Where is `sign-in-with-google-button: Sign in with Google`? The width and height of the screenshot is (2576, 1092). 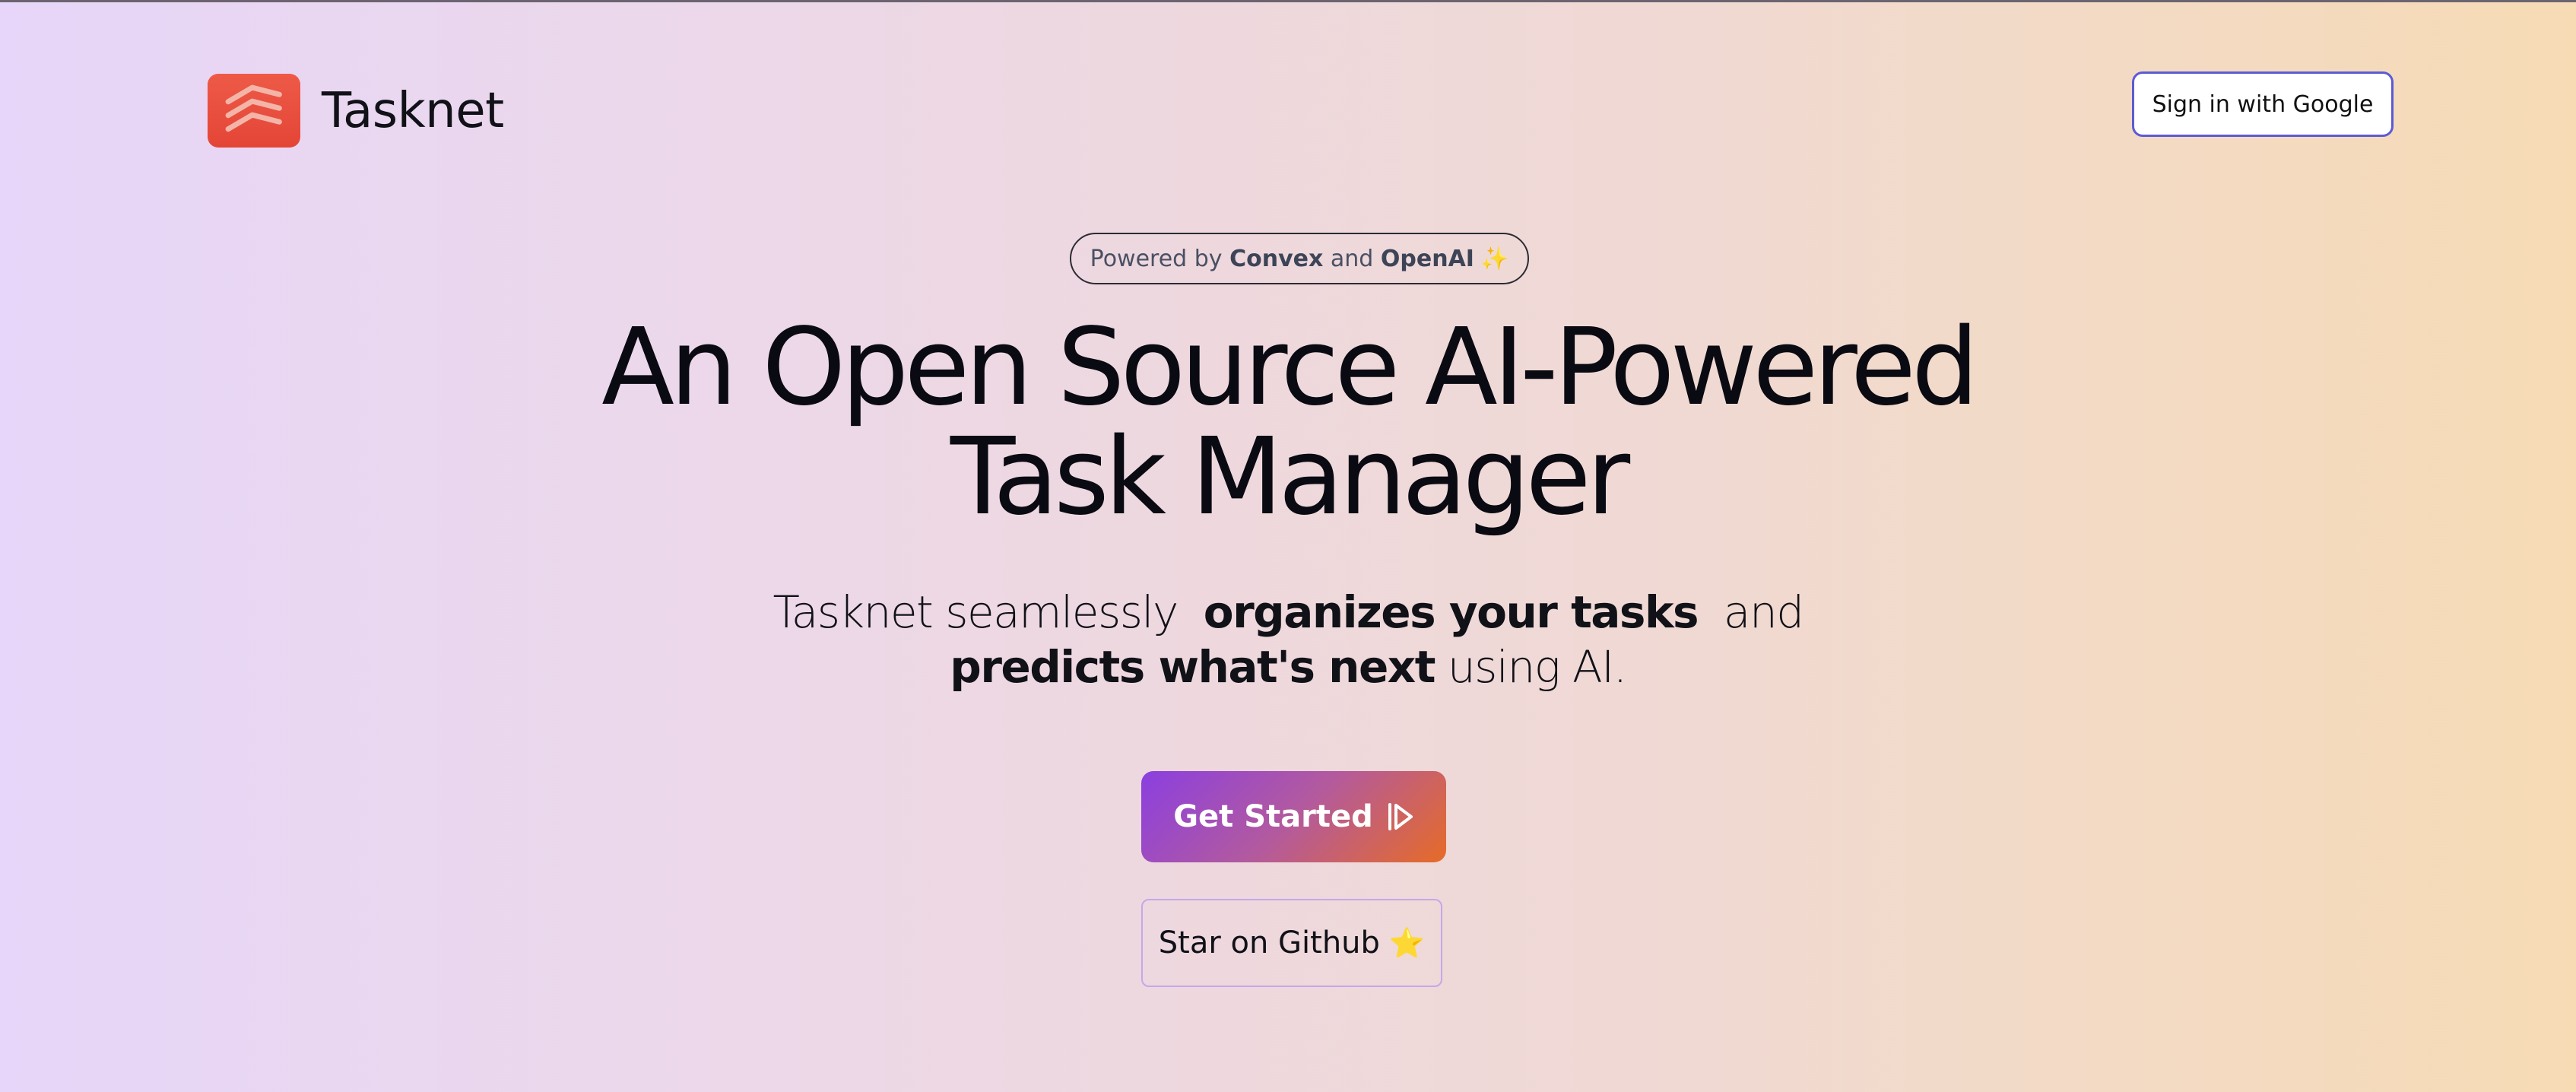
sign-in-with-google-button: Sign in with Google is located at coordinates (2263, 104).